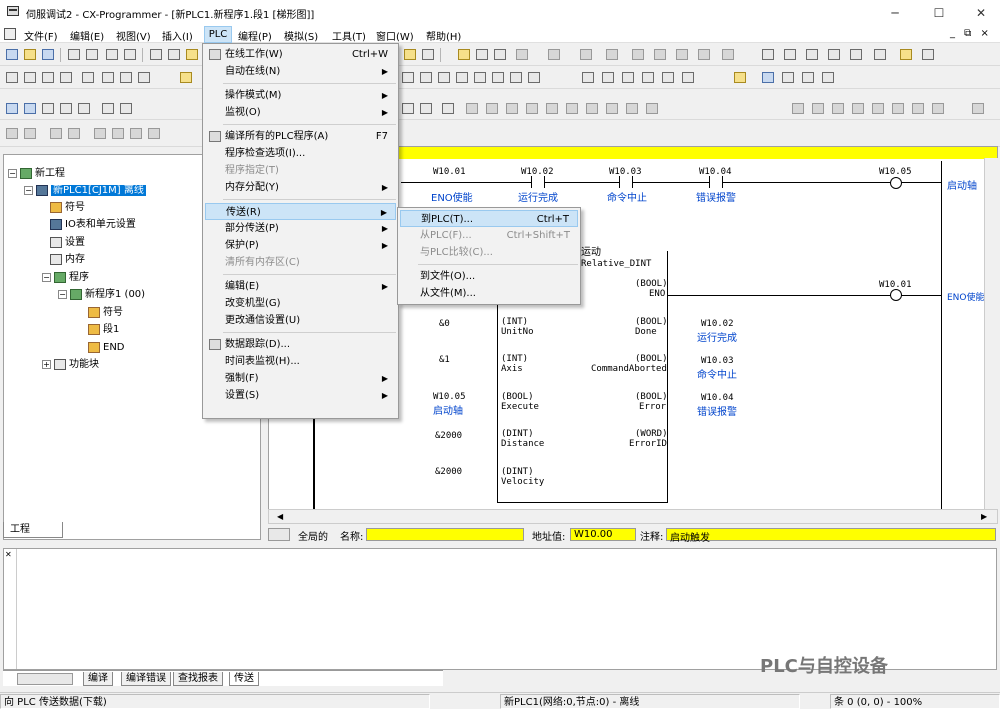  Describe the element at coordinates (572, 108) in the screenshot. I see `sim-step-in-icon` at that location.